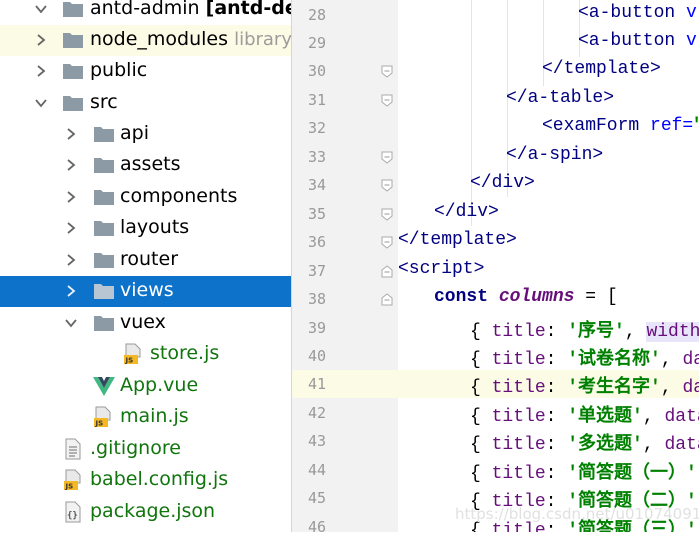 Image resolution: width=699 pixels, height=541 pixels. I want to click on code-line: { title: '单选题', dataI, so click(548, 413).